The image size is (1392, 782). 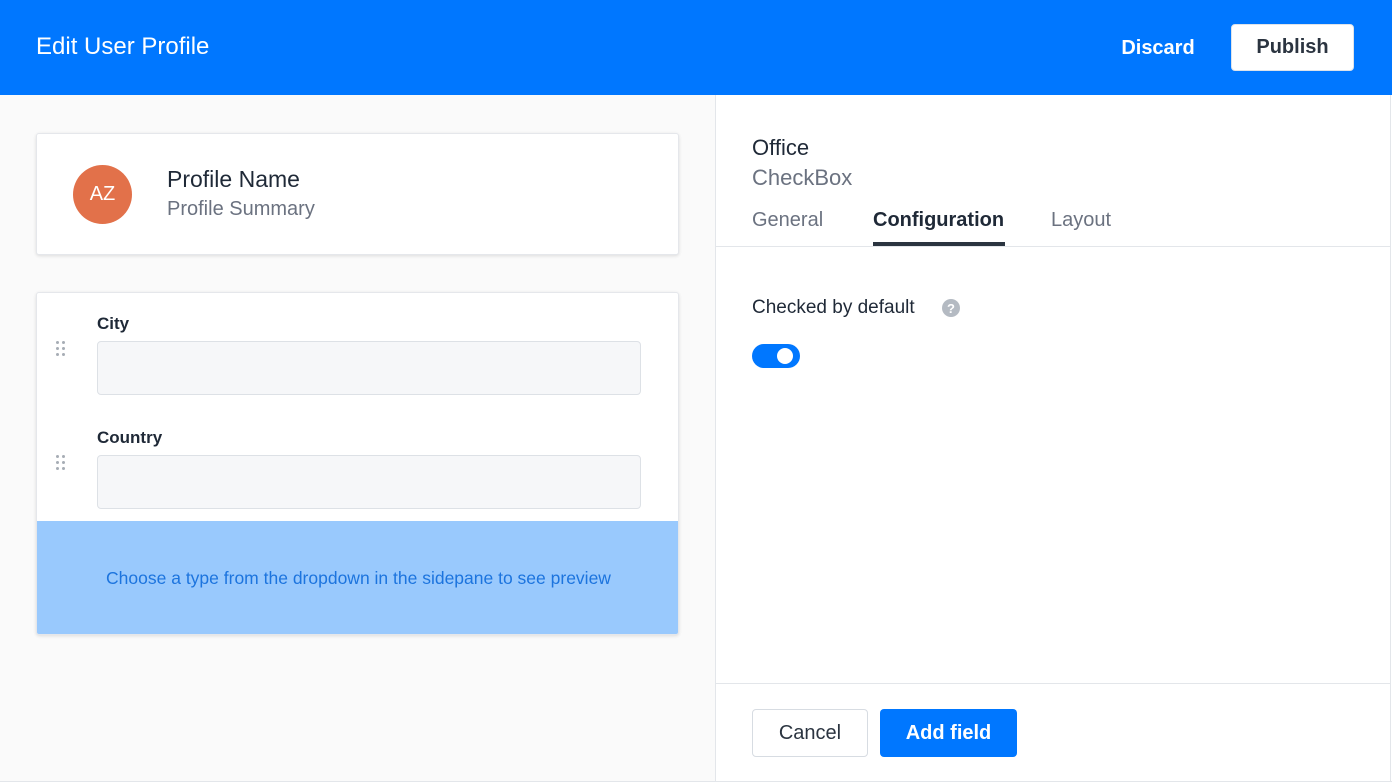 I want to click on publish-button: Publish, so click(x=1292, y=47).